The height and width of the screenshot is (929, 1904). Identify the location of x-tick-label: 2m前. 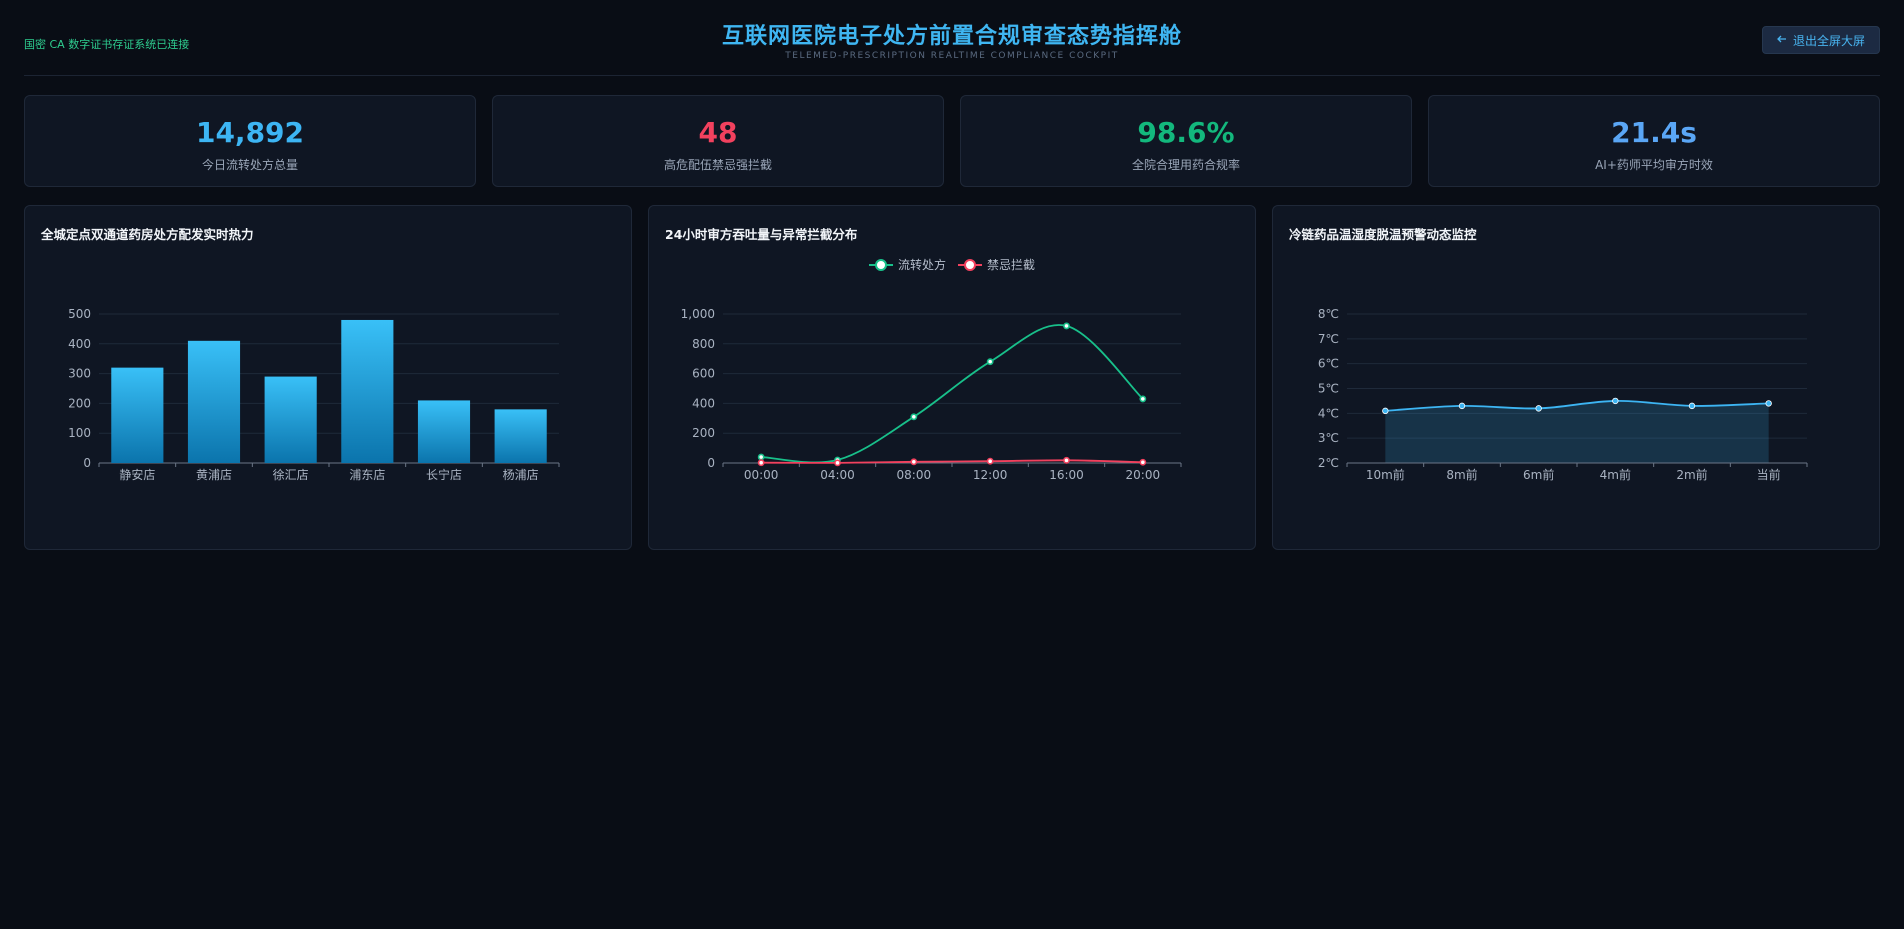
(1691, 474).